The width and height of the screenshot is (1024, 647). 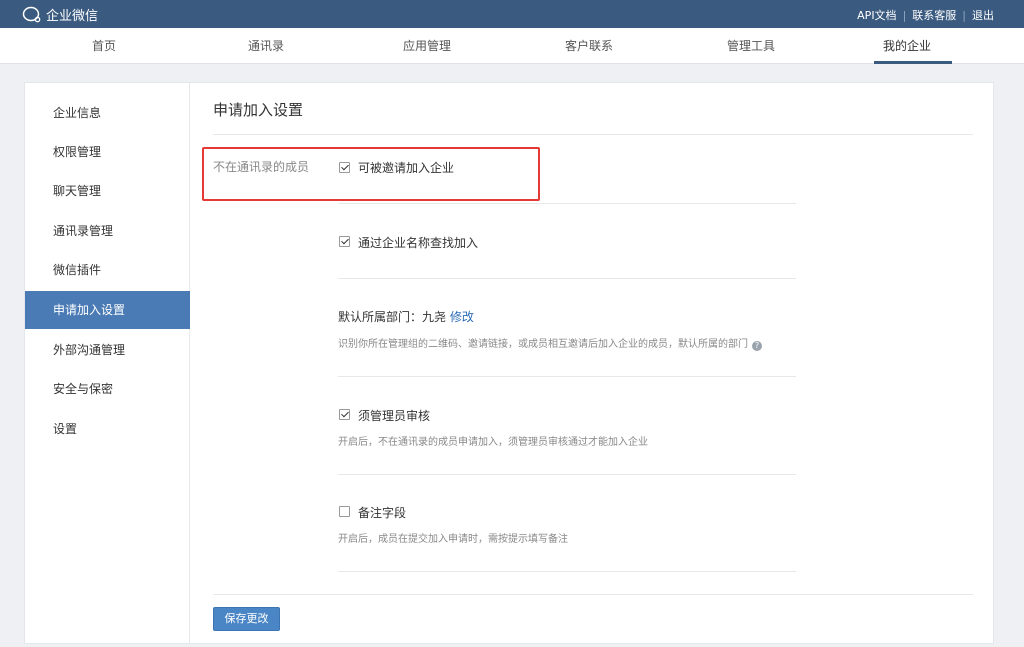 What do you see at coordinates (907, 46) in the screenshot?
I see `nav-my-company: 我的企业` at bounding box center [907, 46].